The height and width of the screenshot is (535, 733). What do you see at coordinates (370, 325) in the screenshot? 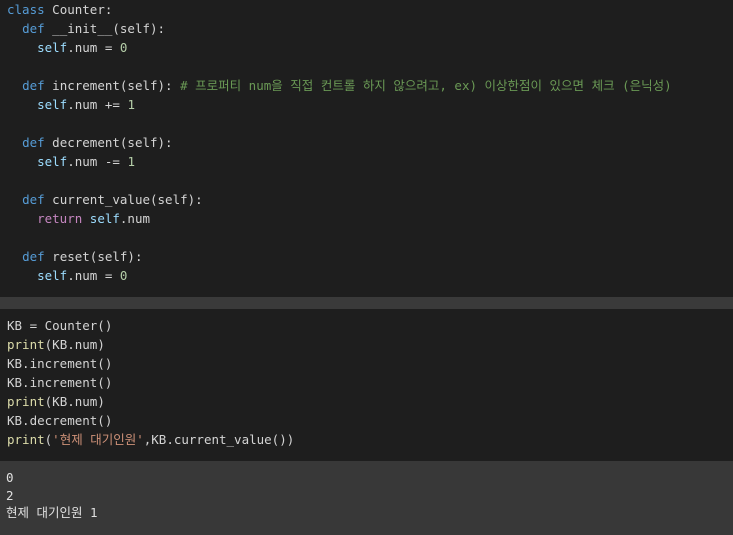
I see `code-line: KB = Counter()` at bounding box center [370, 325].